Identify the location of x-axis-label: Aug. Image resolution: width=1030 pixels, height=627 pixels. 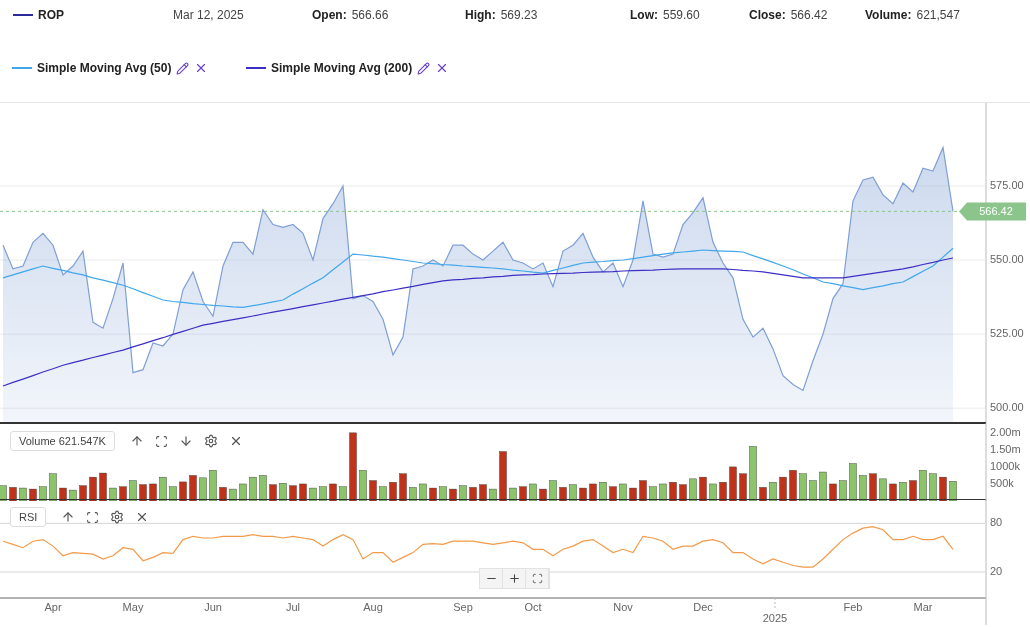
(373, 607).